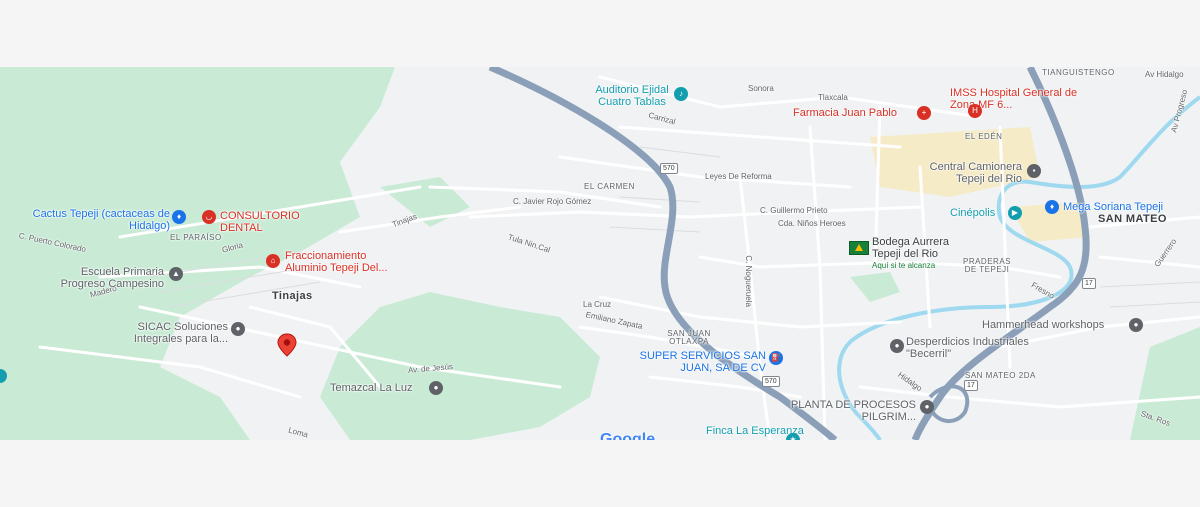 Image resolution: width=1200 pixels, height=507 pixels. Describe the element at coordinates (748, 281) in the screenshot. I see `street-label: C. Nogueruela` at that location.